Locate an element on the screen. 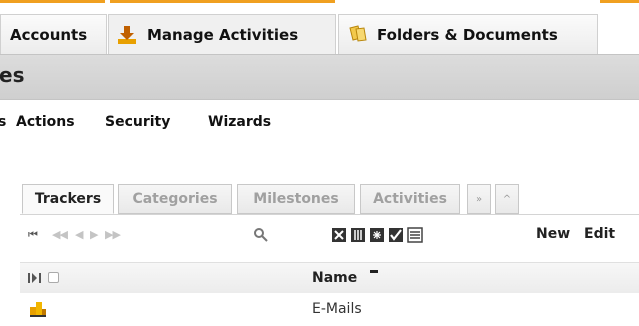  edit-button: Edit is located at coordinates (599, 234).